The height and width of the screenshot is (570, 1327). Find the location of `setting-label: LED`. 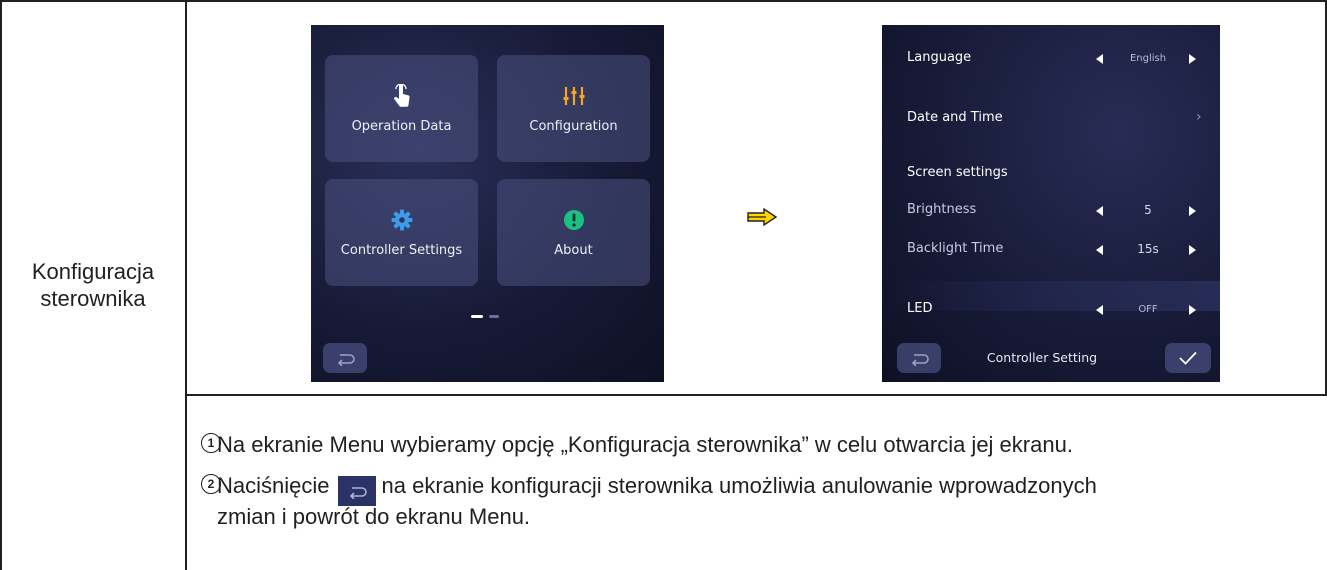

setting-label: LED is located at coordinates (920, 308).